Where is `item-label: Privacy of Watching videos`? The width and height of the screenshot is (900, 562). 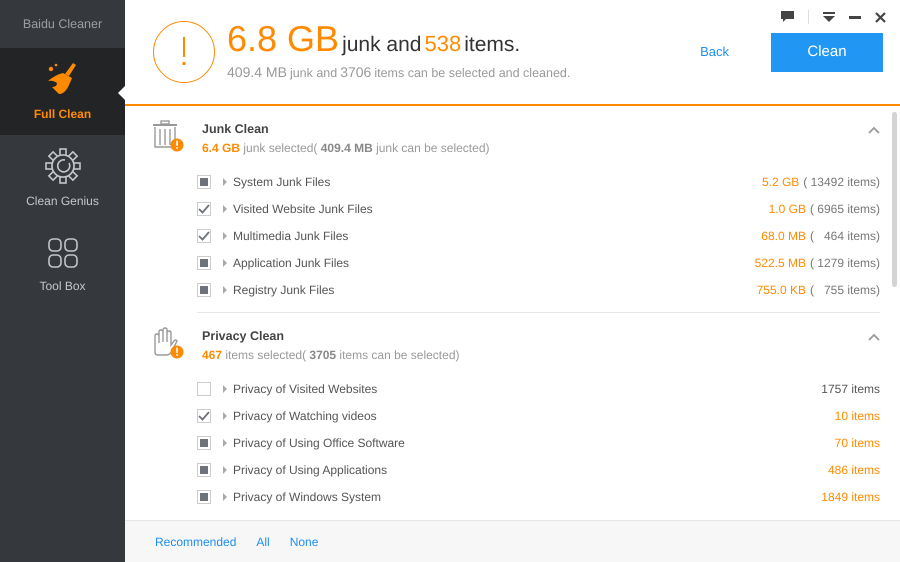 item-label: Privacy of Watching videos is located at coordinates (305, 416).